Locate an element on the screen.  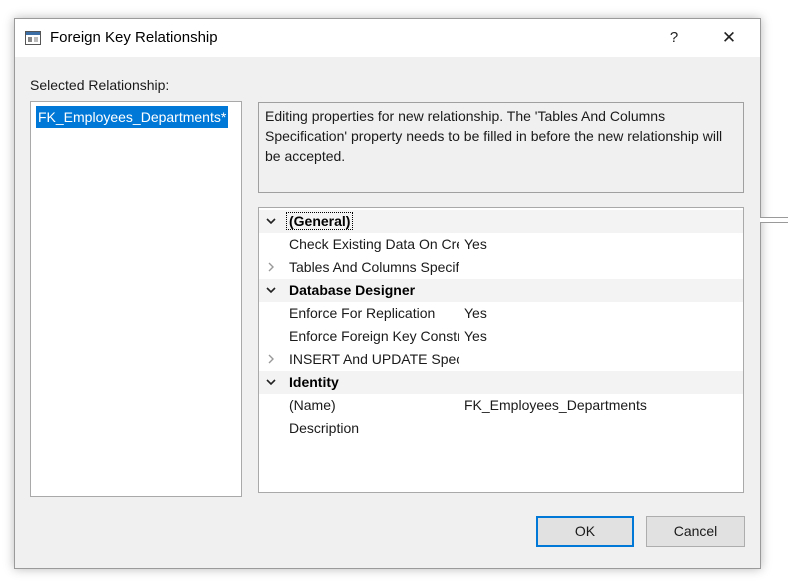
property-value: FK_Employees_Departments is located at coordinates (555, 405).